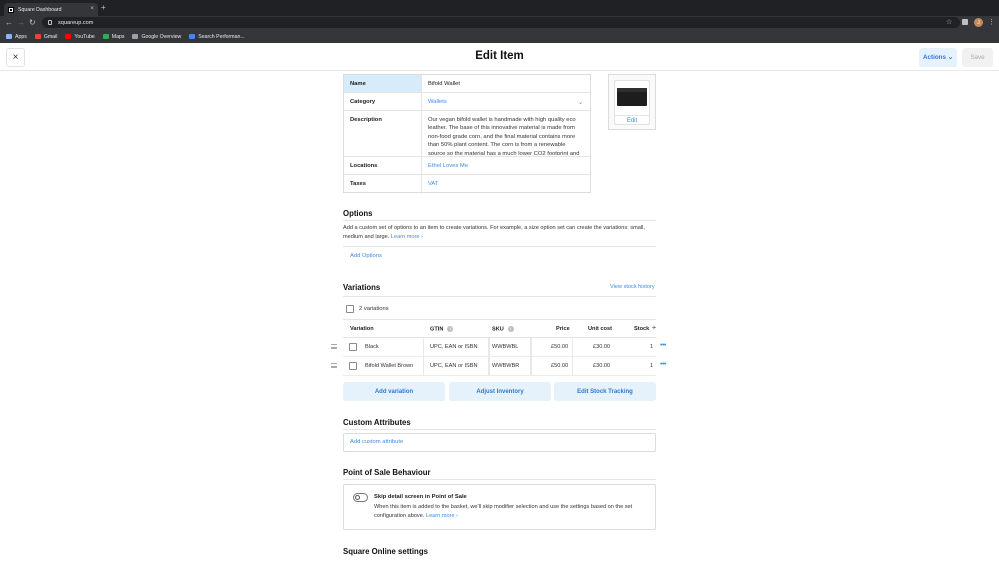  What do you see at coordinates (16, 37) in the screenshot?
I see `bookmark-apps: Apps` at bounding box center [16, 37].